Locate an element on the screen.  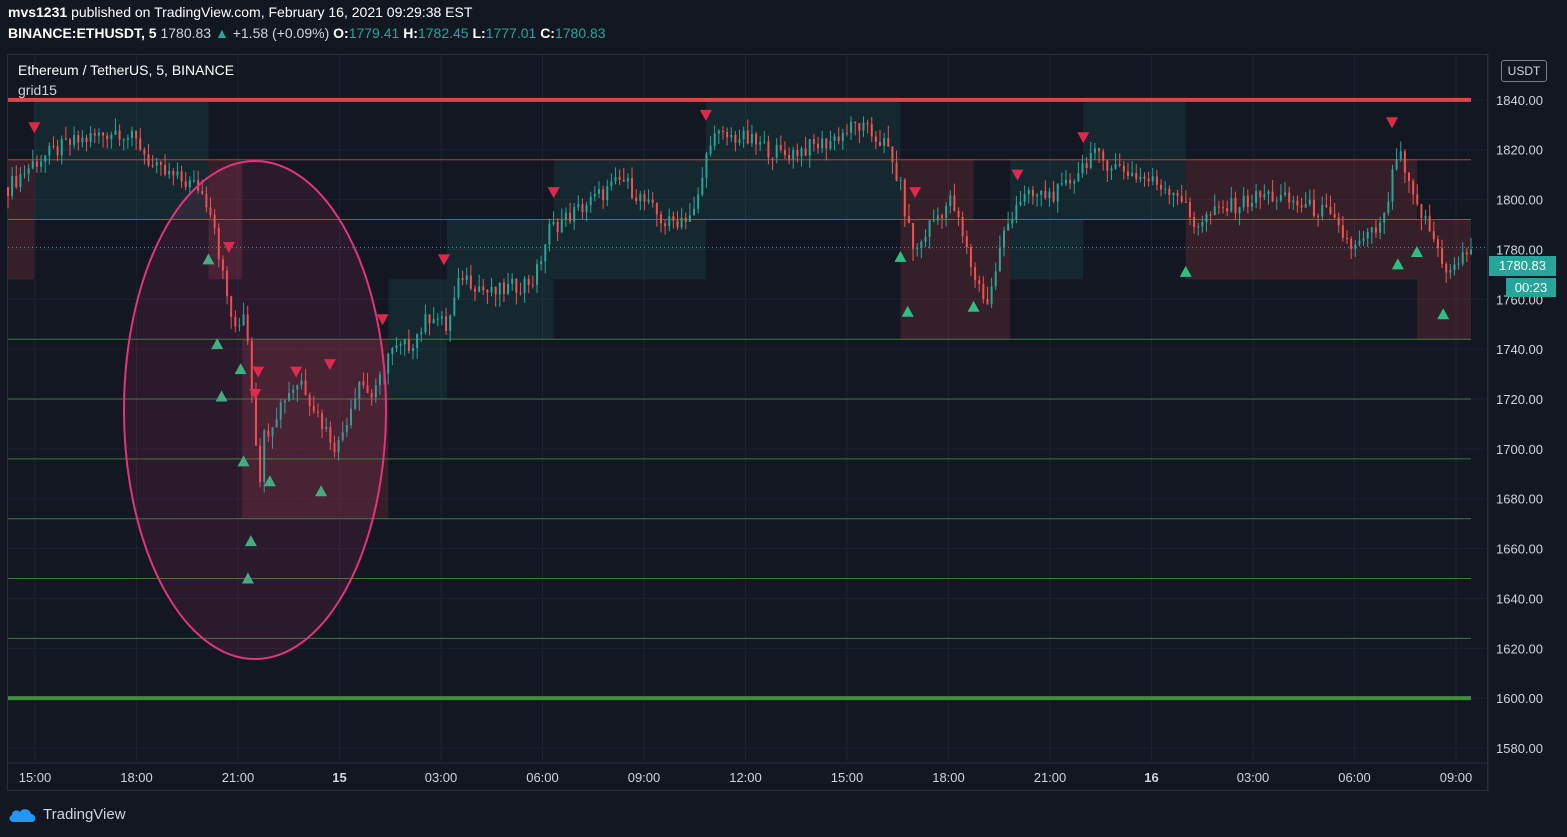
x-tick-label: 09:00 is located at coordinates (1456, 777).